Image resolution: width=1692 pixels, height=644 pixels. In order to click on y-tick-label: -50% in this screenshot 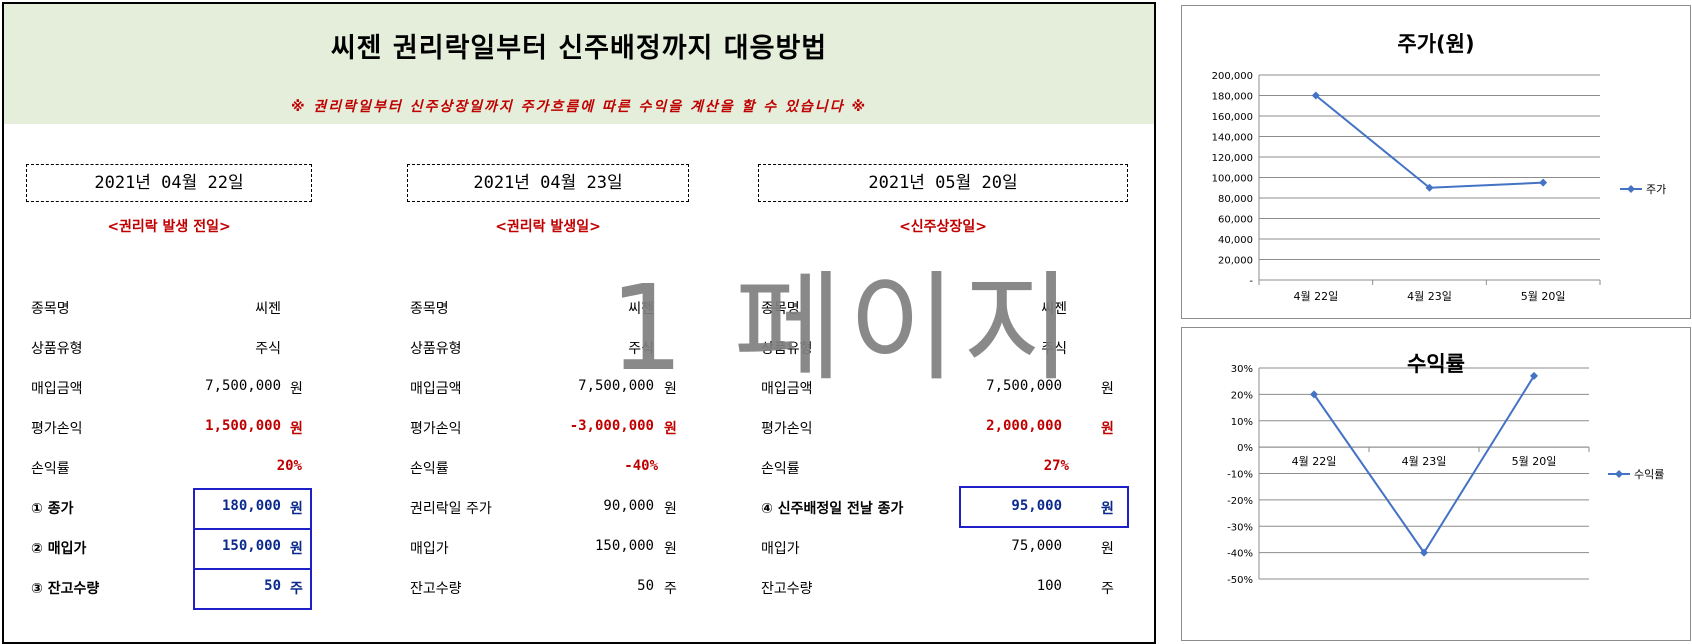, I will do `click(1240, 580)`.